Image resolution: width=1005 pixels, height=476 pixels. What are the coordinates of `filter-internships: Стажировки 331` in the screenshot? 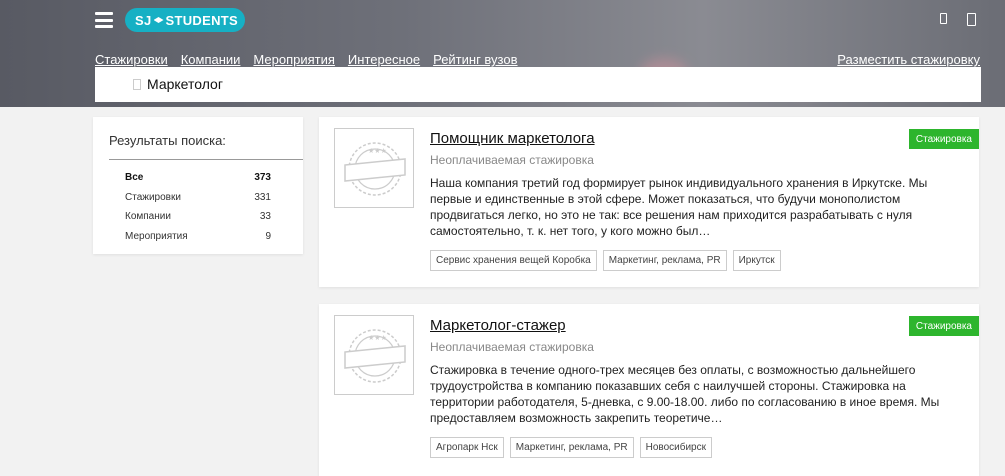 It's located at (198, 198).